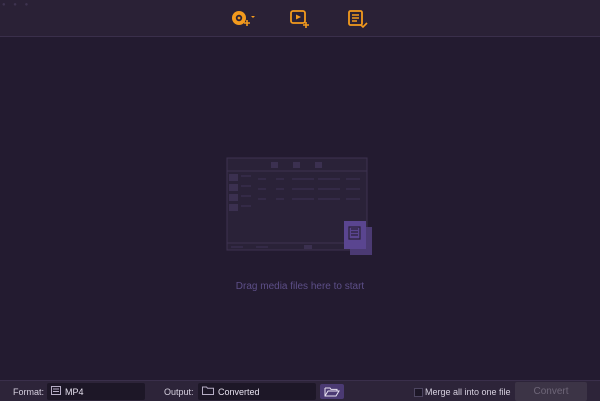 Image resolution: width=600 pixels, height=401 pixels. I want to click on folder-icon, so click(208, 391).